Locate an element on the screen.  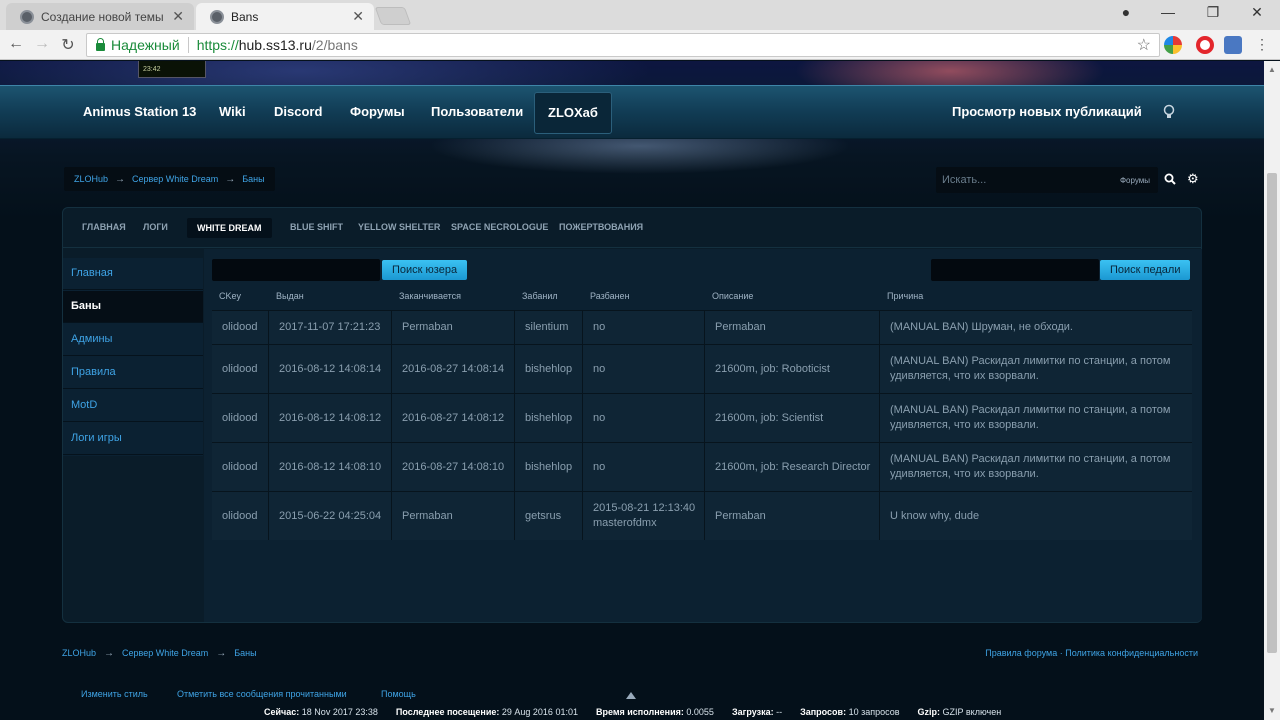
nav-item-users: Пользователи is located at coordinates (477, 113).